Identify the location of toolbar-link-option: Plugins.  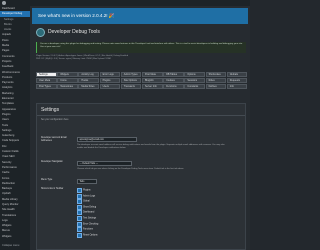
(84, 190).